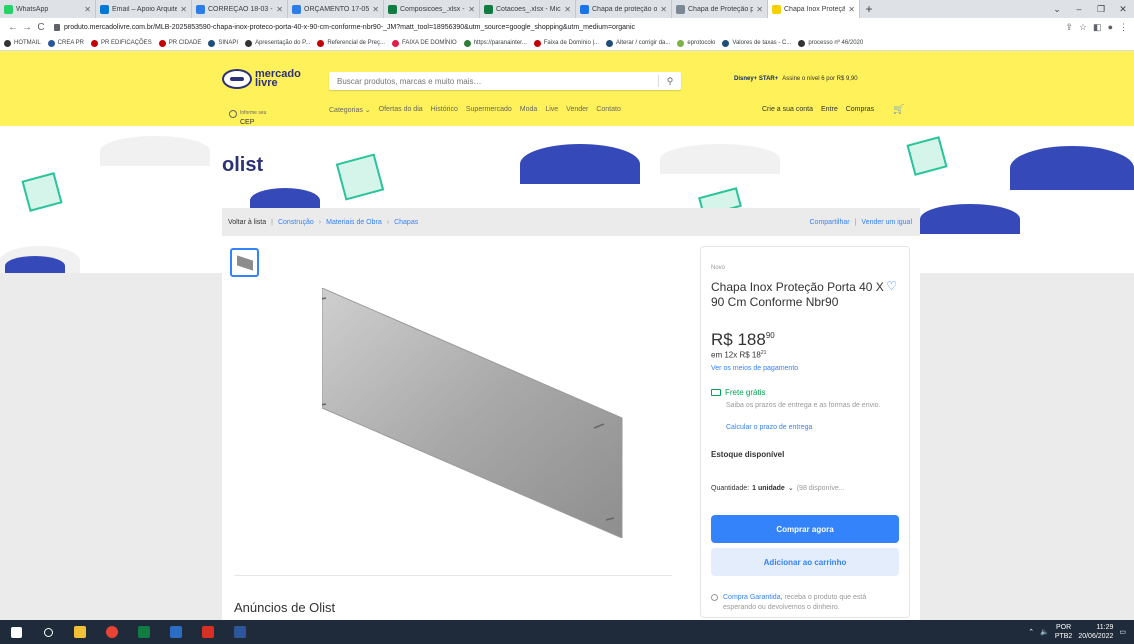 This screenshot has height=644, width=1134. Describe the element at coordinates (1079, 9) in the screenshot. I see `minimize-icon: –` at that location.